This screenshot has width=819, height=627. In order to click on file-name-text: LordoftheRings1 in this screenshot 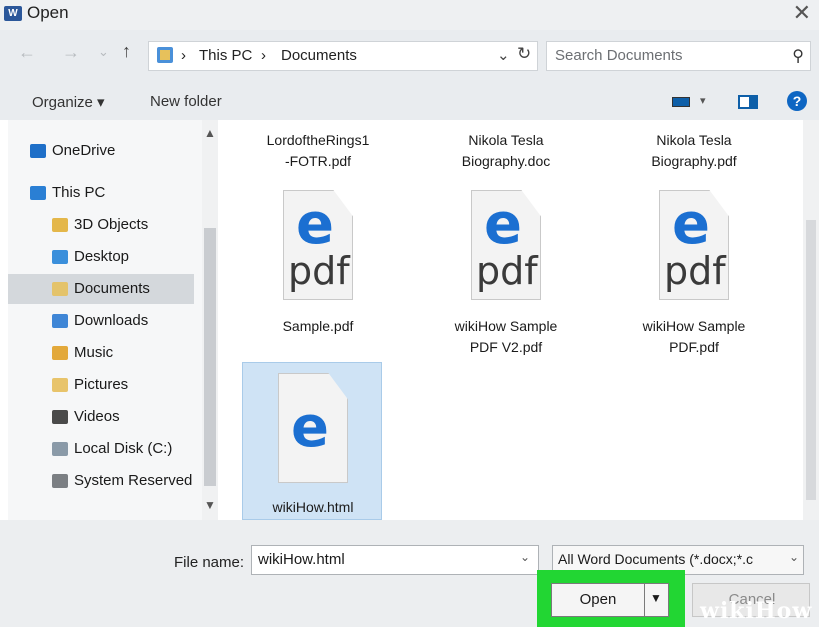, I will do `click(318, 140)`.